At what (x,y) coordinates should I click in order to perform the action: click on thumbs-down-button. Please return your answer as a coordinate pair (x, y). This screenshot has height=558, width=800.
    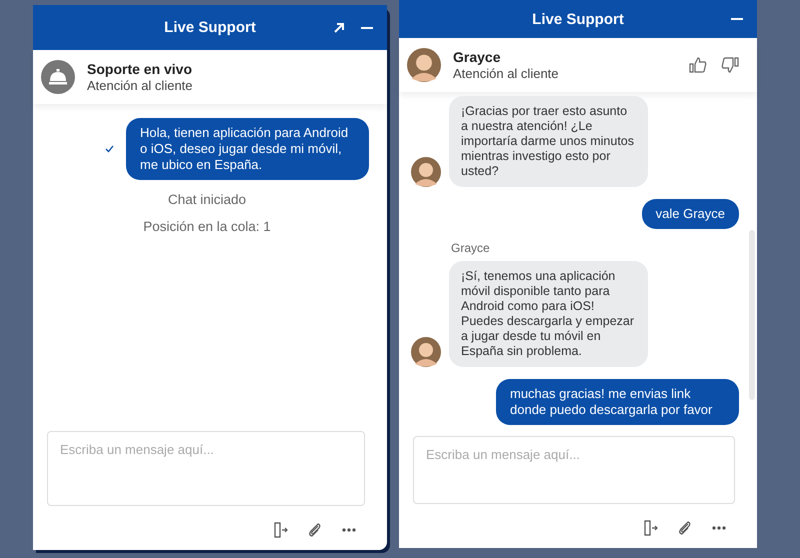
    Looking at the image, I should click on (730, 65).